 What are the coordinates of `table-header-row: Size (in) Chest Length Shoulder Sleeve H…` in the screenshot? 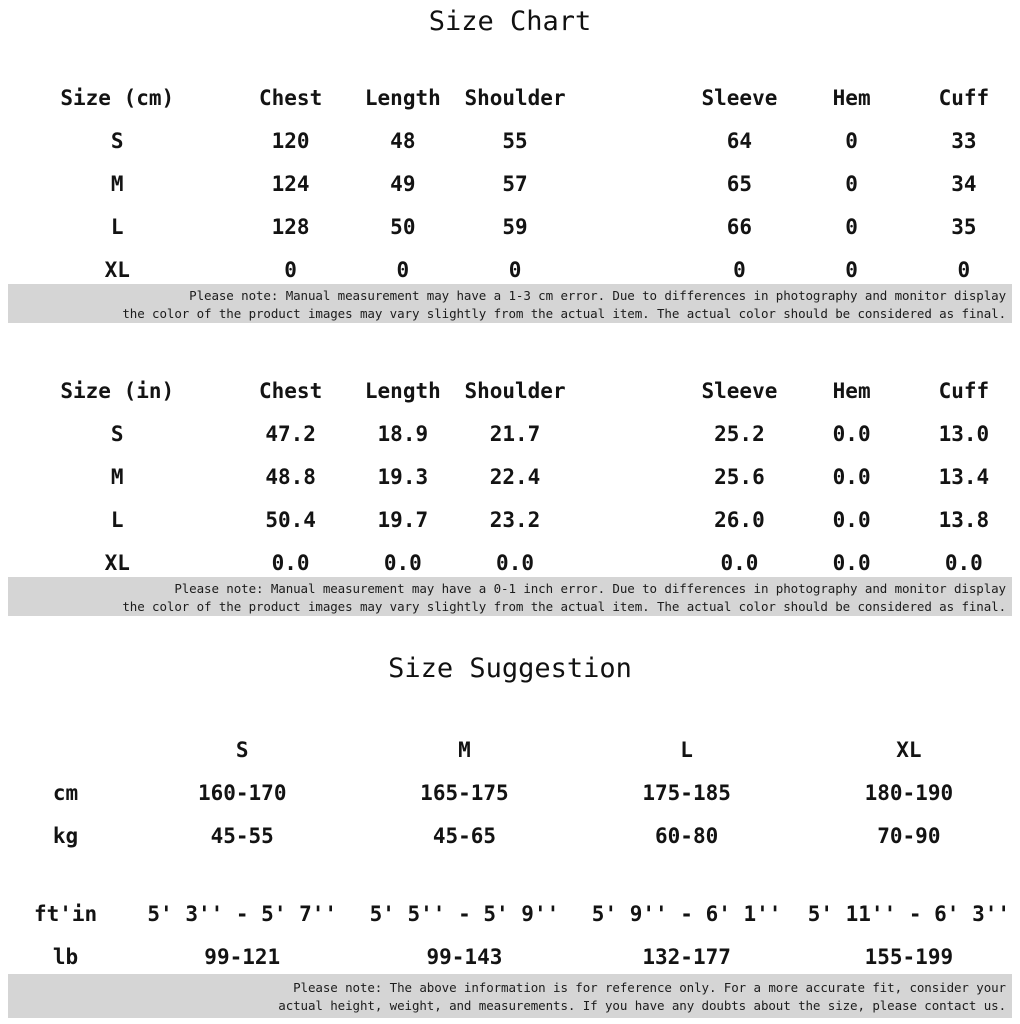 It's located at (510, 390).